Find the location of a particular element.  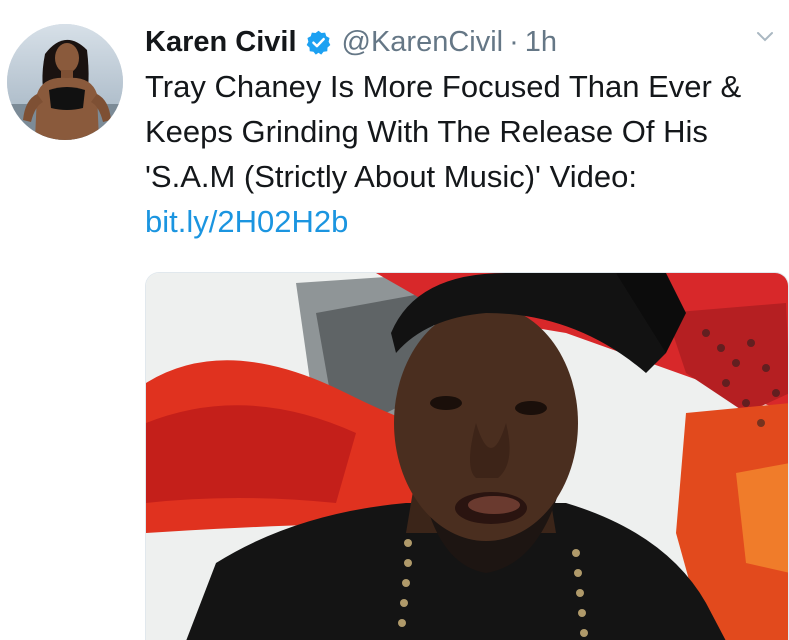

chevron-down-icon is located at coordinates (765, 37).